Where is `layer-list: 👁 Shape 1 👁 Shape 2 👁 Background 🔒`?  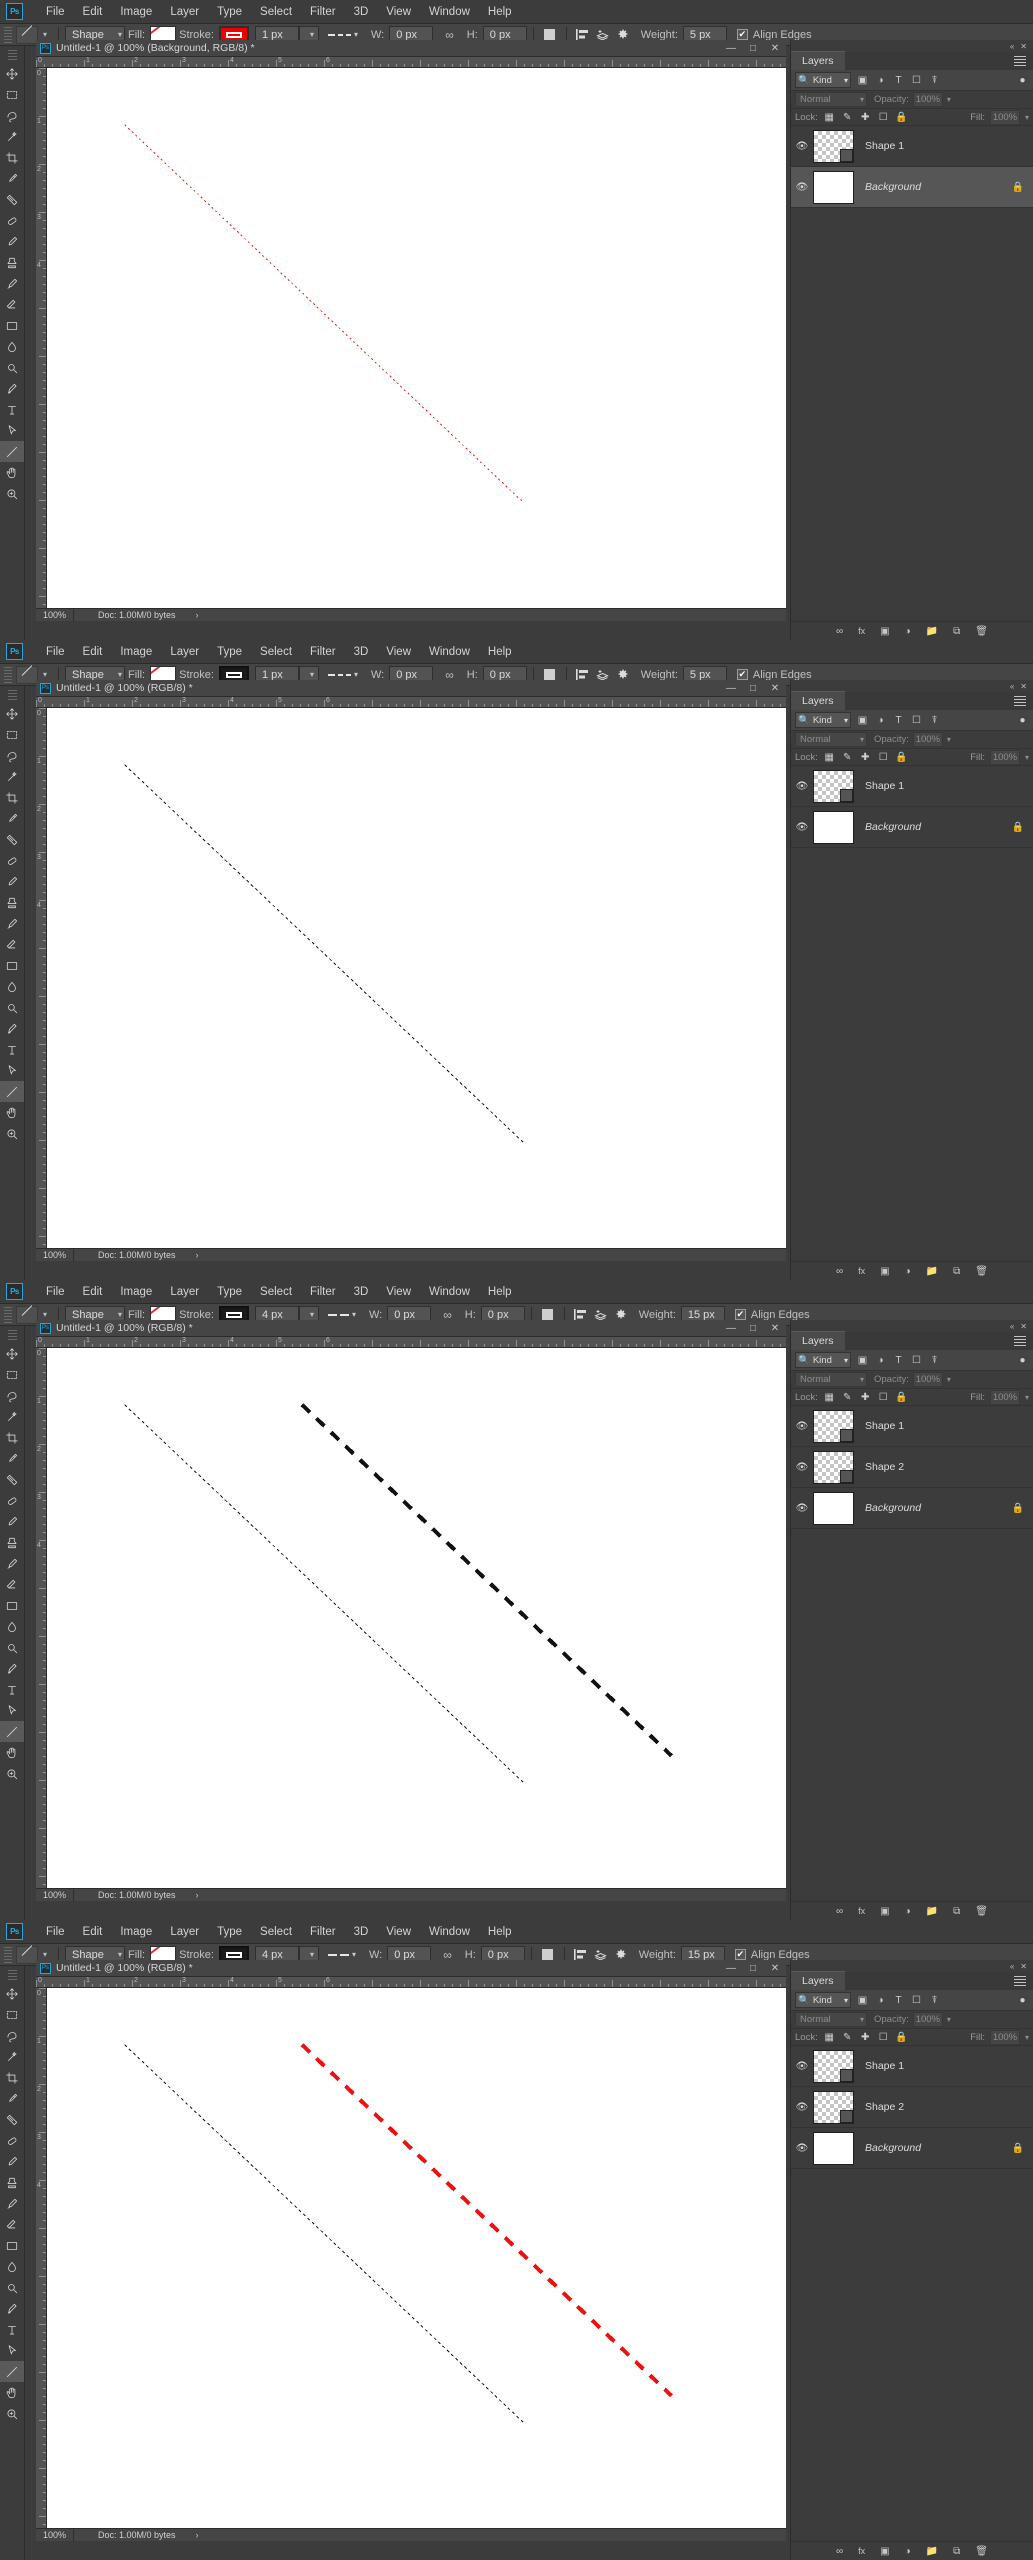
layer-list: 👁 Shape 1 👁 Shape 2 👁 Background 🔒 is located at coordinates (912, 1467).